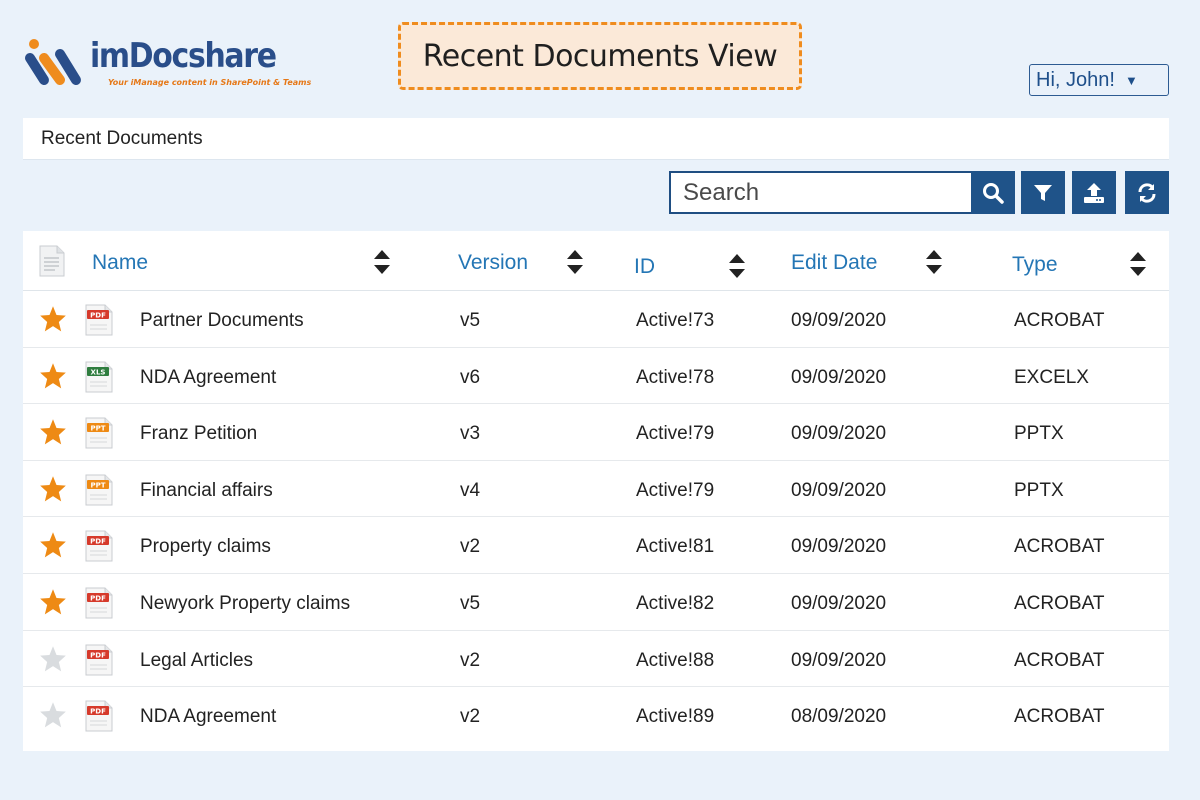 Image resolution: width=1200 pixels, height=800 pixels. I want to click on logo-name: imDocshare, so click(183, 56).